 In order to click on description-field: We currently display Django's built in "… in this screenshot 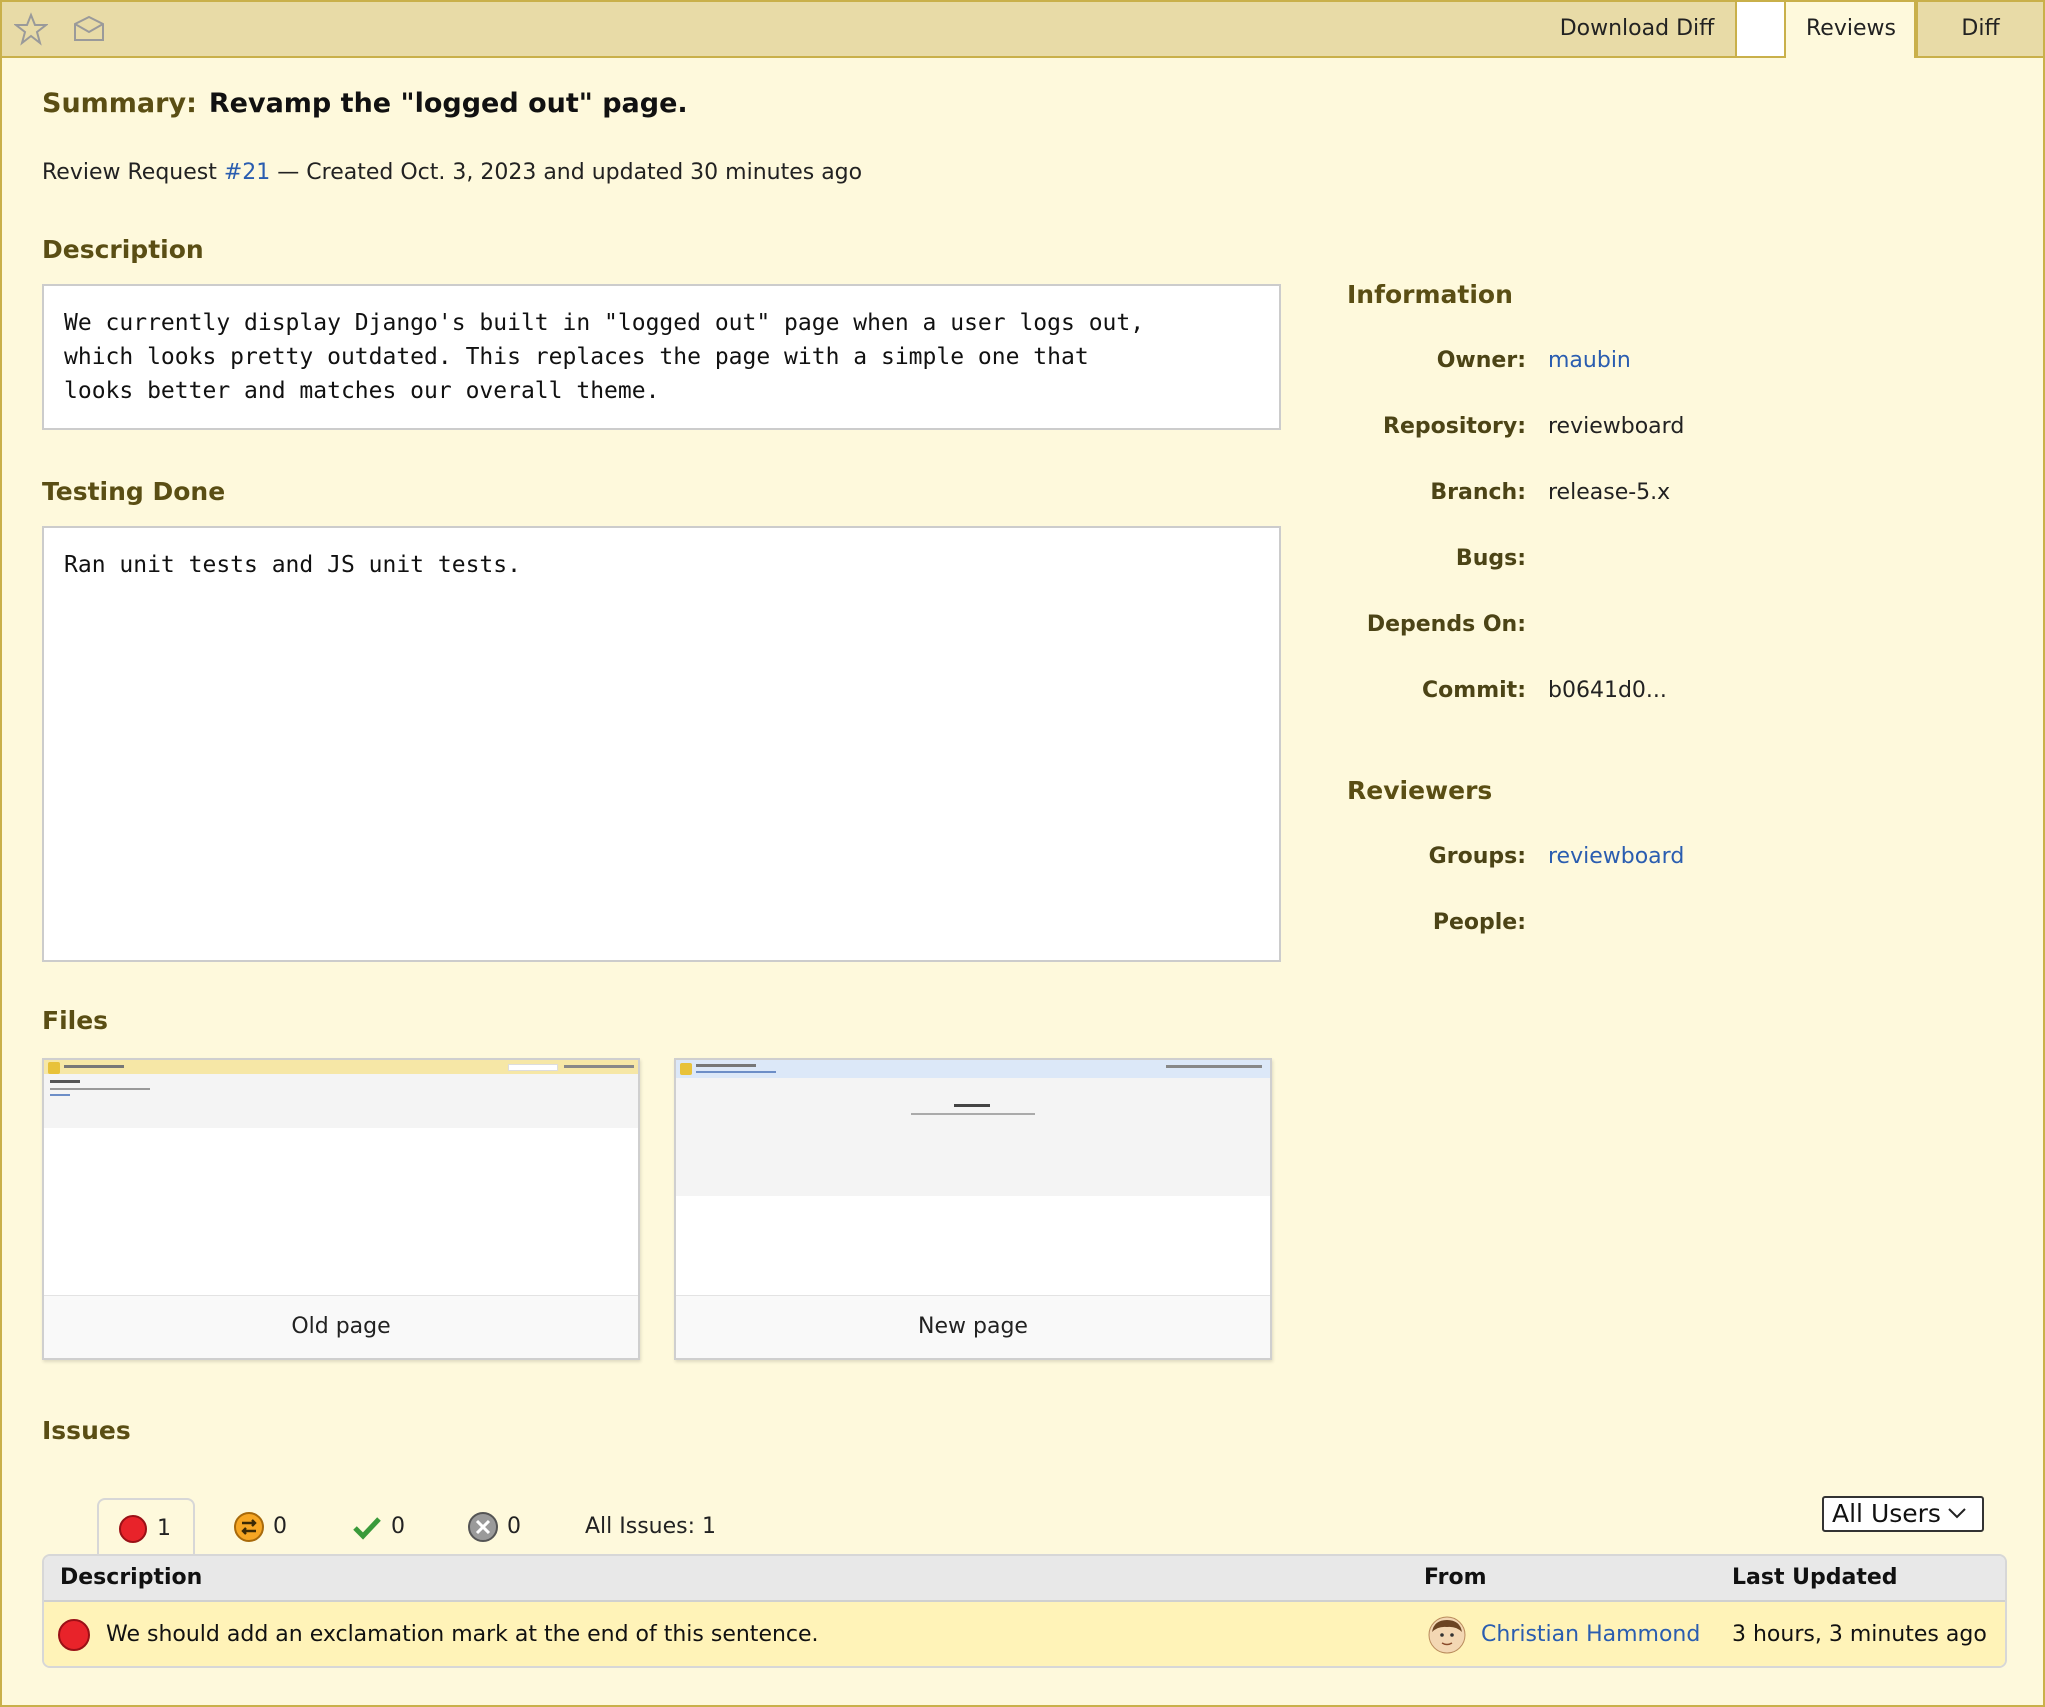, I will do `click(661, 357)`.